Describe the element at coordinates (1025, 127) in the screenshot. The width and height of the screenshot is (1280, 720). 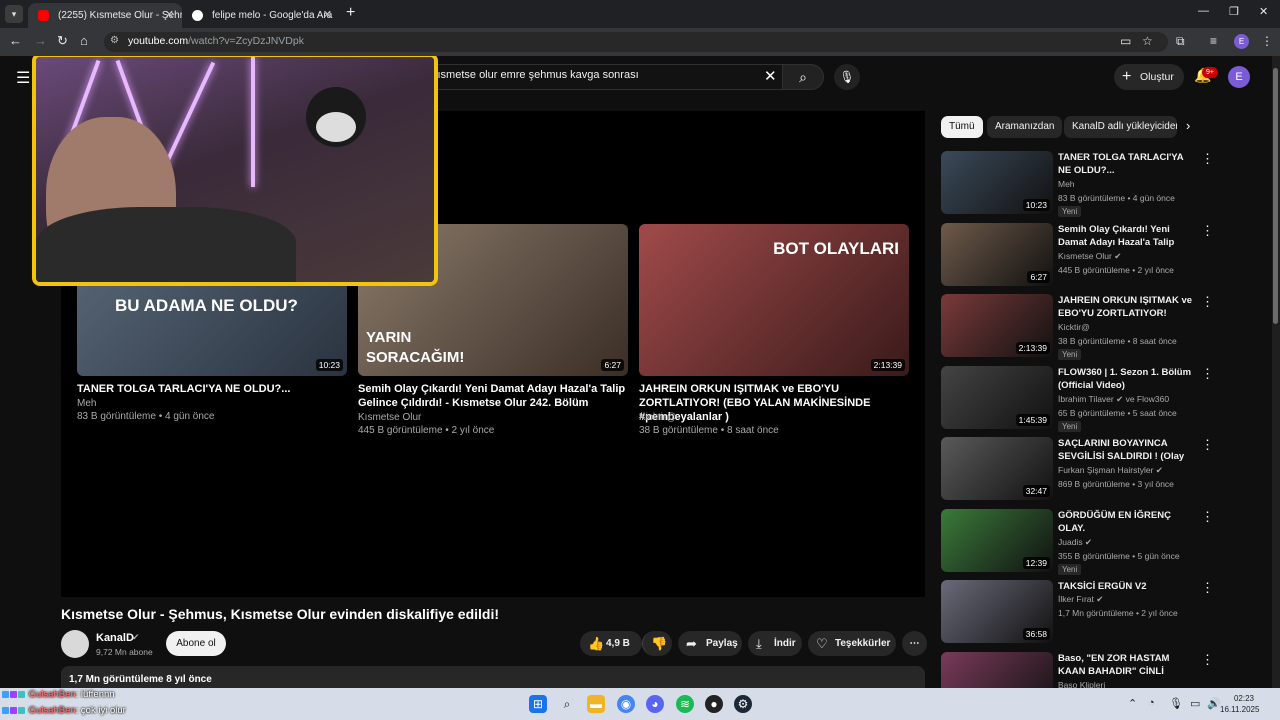
I see `chip-from-search: Aramanızdan` at that location.